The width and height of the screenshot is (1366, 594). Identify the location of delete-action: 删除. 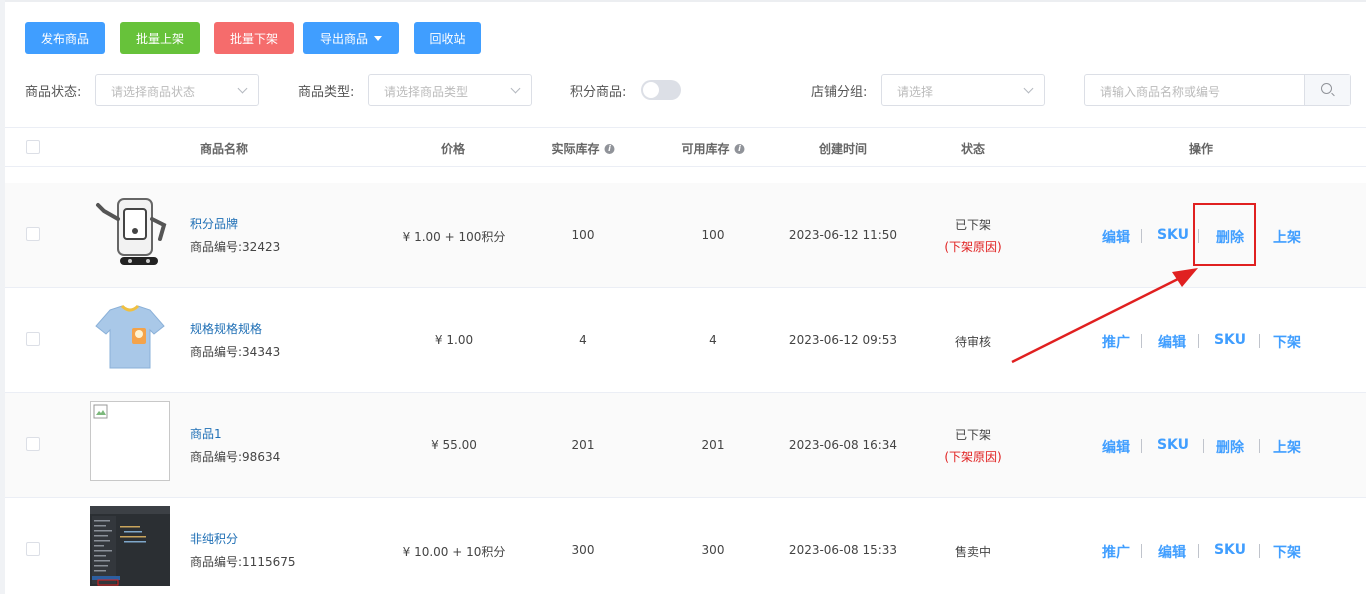
(1230, 447).